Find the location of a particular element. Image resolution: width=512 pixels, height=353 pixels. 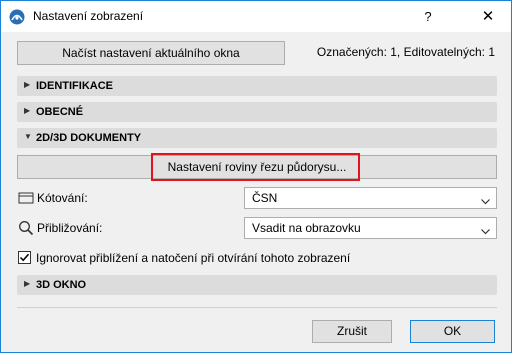

title-bar: Nastavení zobrazení ? ✕ is located at coordinates (256, 16).